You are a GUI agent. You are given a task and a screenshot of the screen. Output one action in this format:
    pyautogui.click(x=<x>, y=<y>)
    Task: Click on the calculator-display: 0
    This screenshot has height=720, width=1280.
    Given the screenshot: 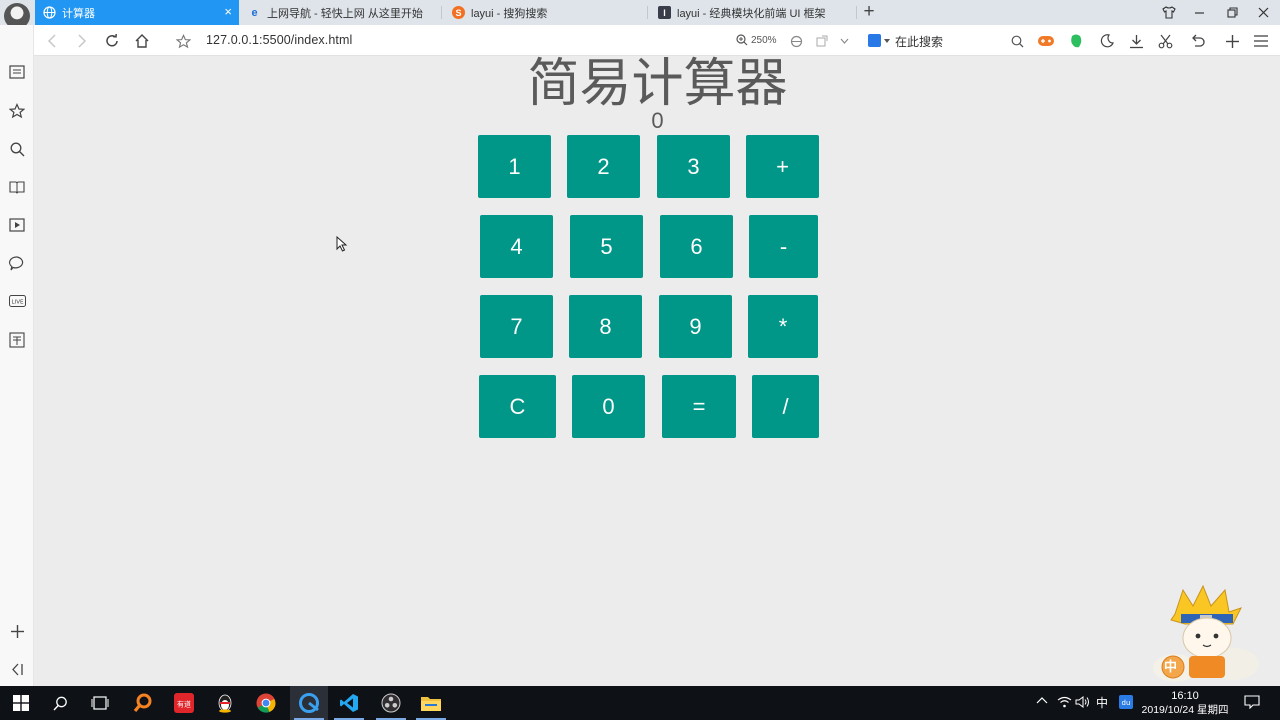 What is the action you would take?
    pyautogui.click(x=657, y=120)
    